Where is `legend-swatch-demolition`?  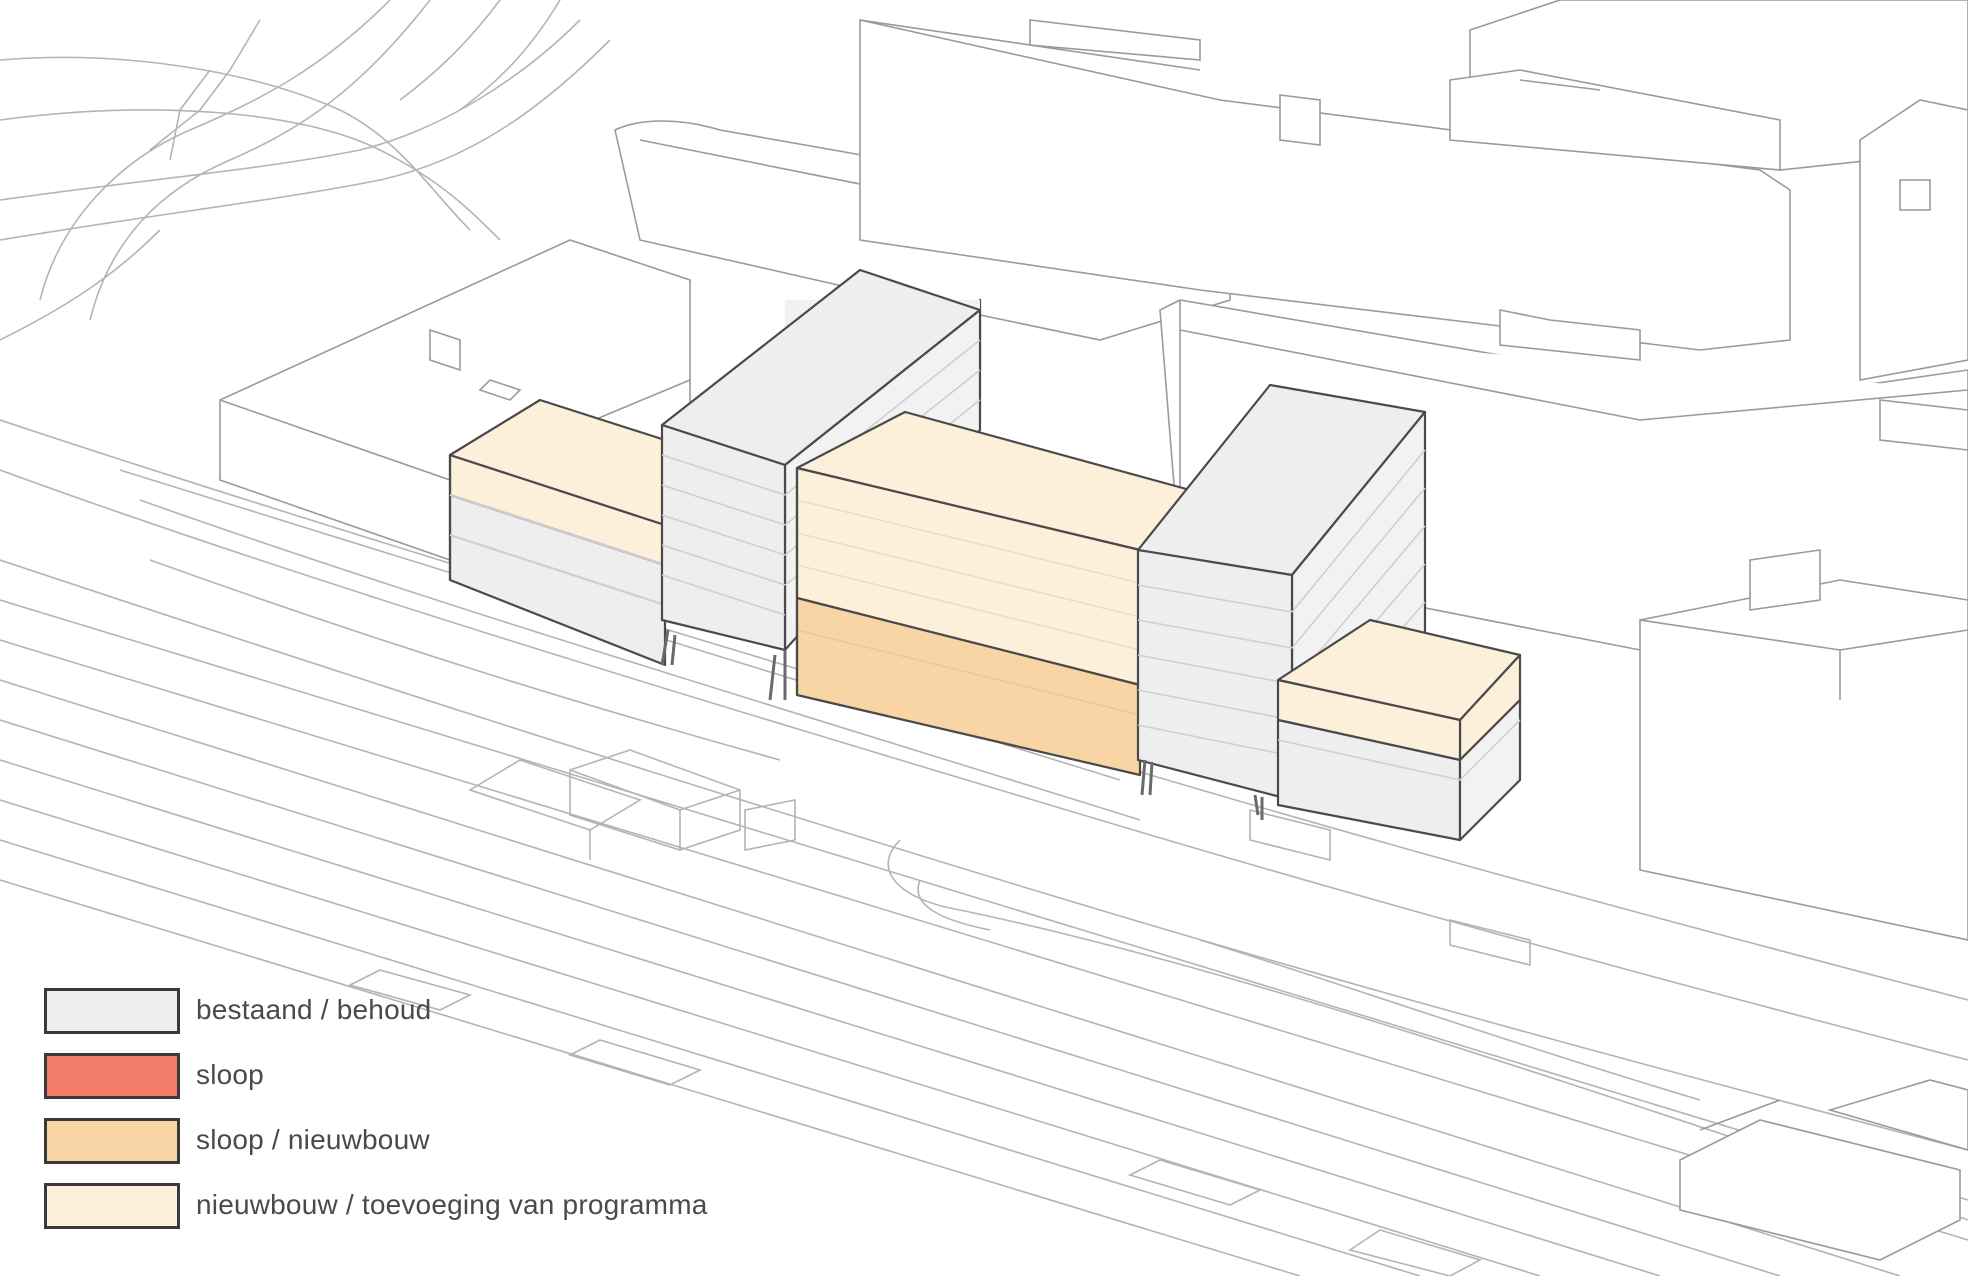 legend-swatch-demolition is located at coordinates (112, 1076).